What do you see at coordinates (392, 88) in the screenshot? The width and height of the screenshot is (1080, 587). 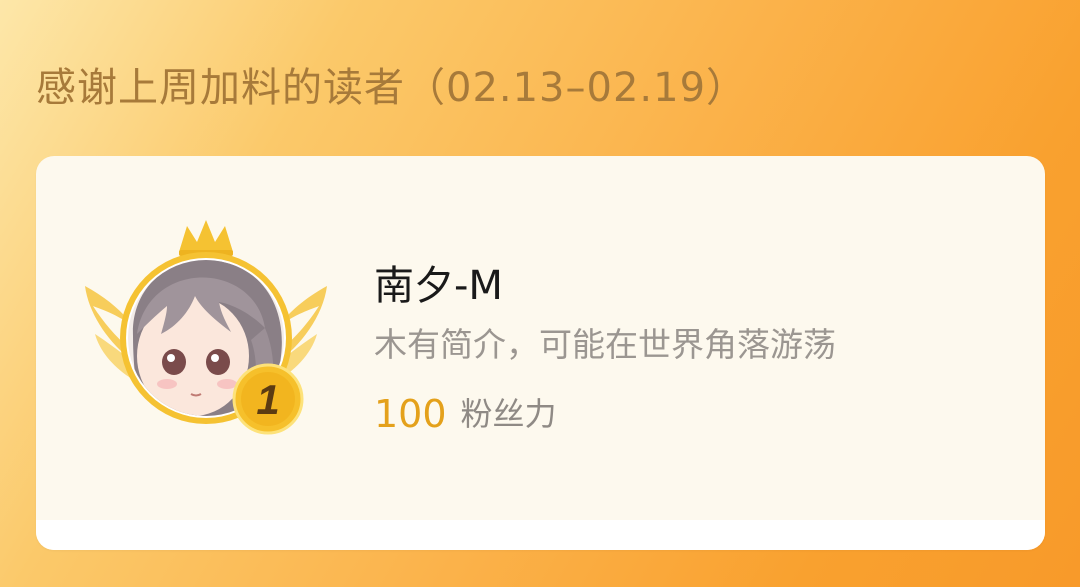 I see `page-title: 感谢上周加料的读者（02.13–02.19）` at bounding box center [392, 88].